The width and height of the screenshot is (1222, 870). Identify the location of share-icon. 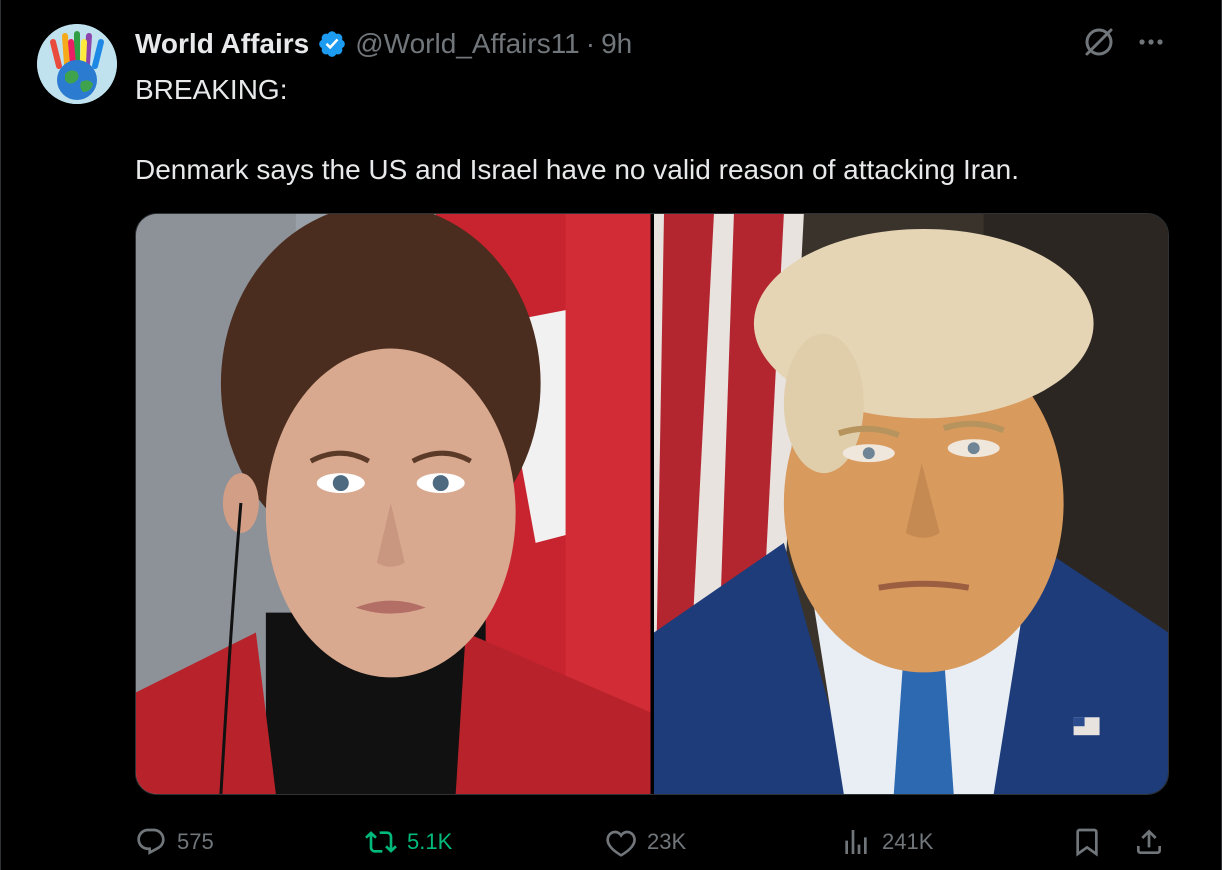
(1149, 842).